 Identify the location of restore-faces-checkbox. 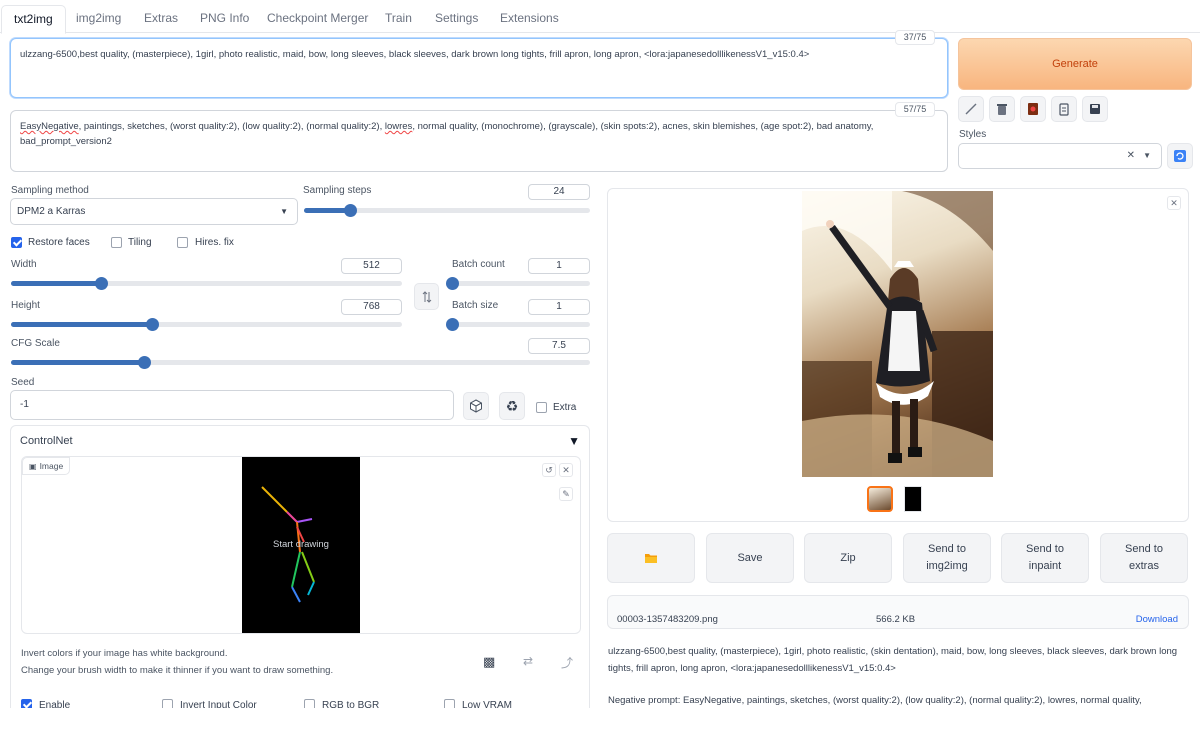
(16, 242).